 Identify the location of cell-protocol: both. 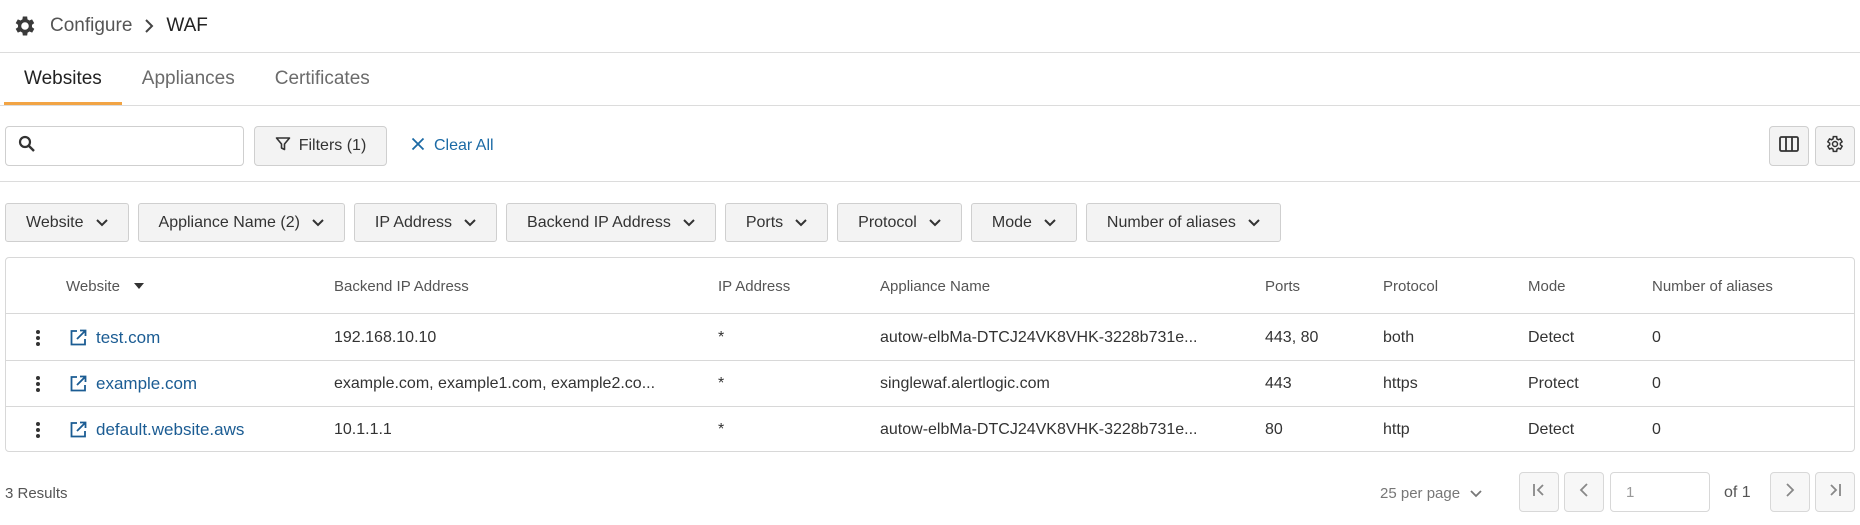
(1399, 337).